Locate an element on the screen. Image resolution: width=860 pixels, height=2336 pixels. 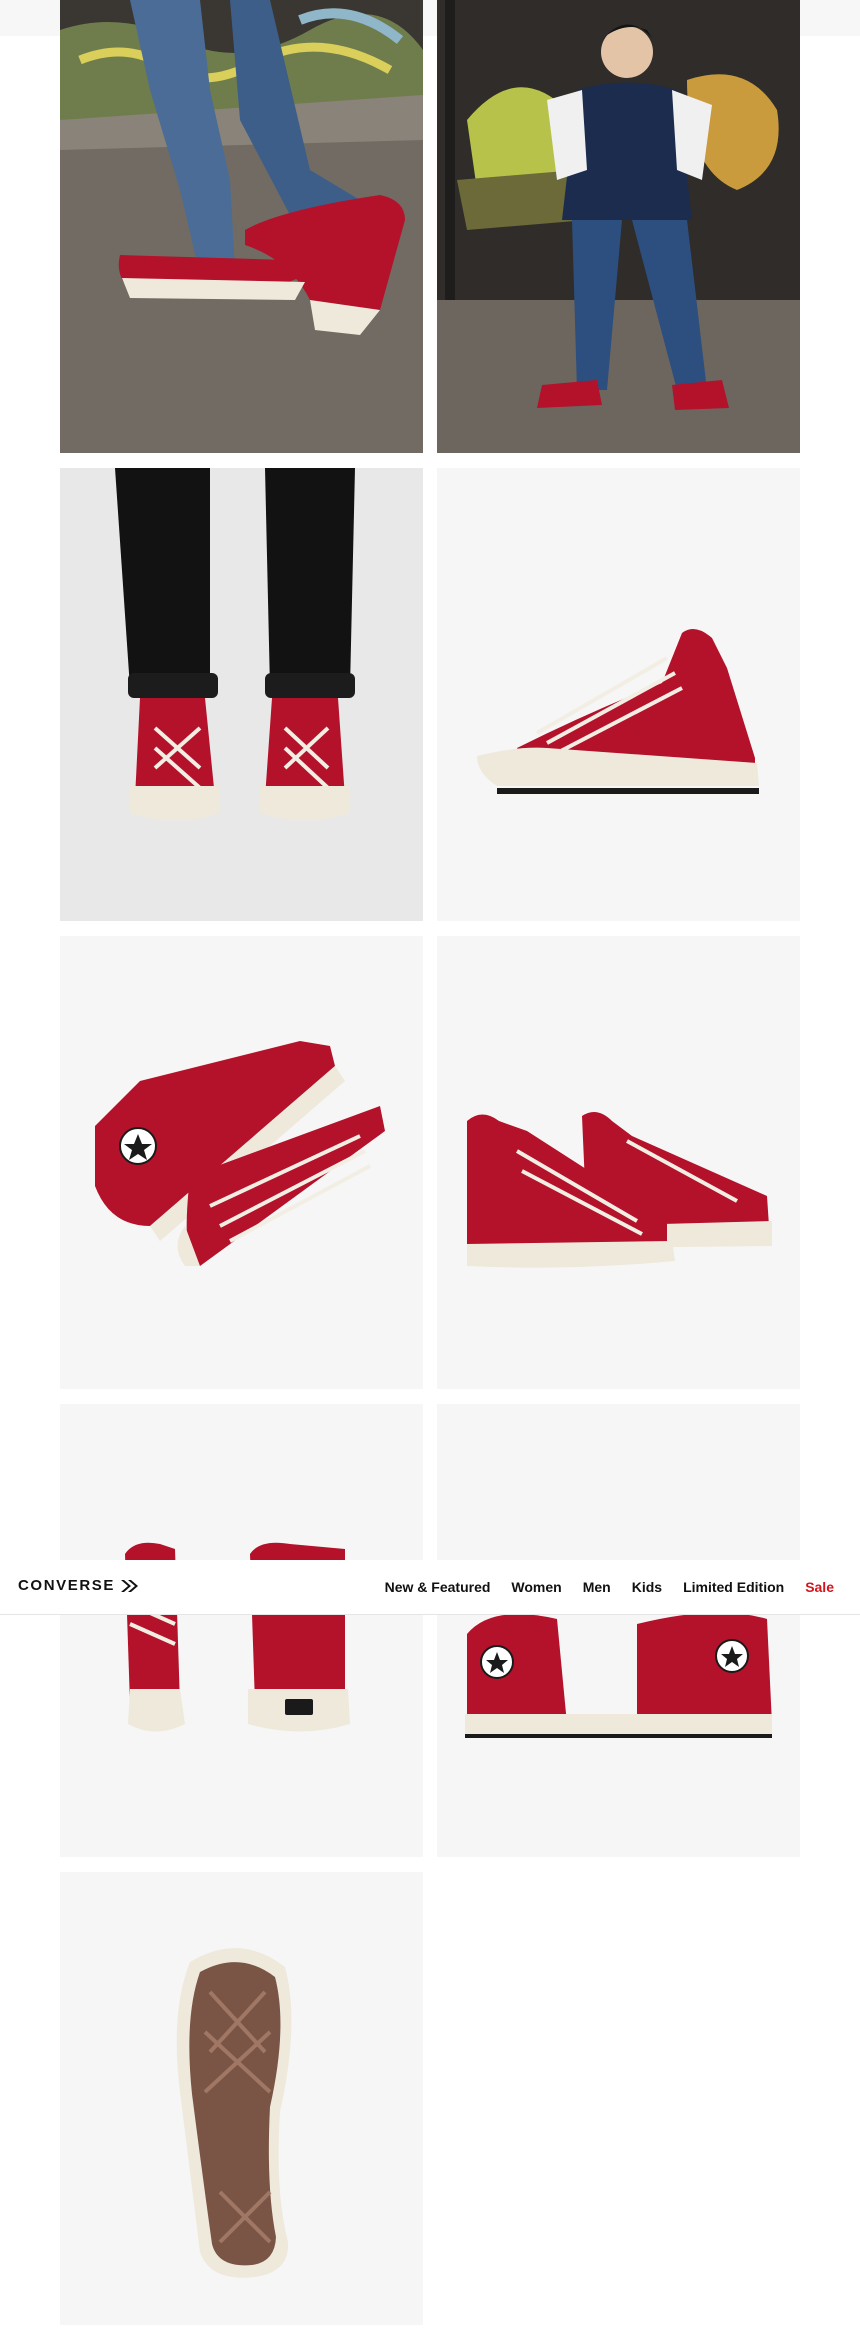
top-down-pair-photo is located at coordinates (241, 1162).